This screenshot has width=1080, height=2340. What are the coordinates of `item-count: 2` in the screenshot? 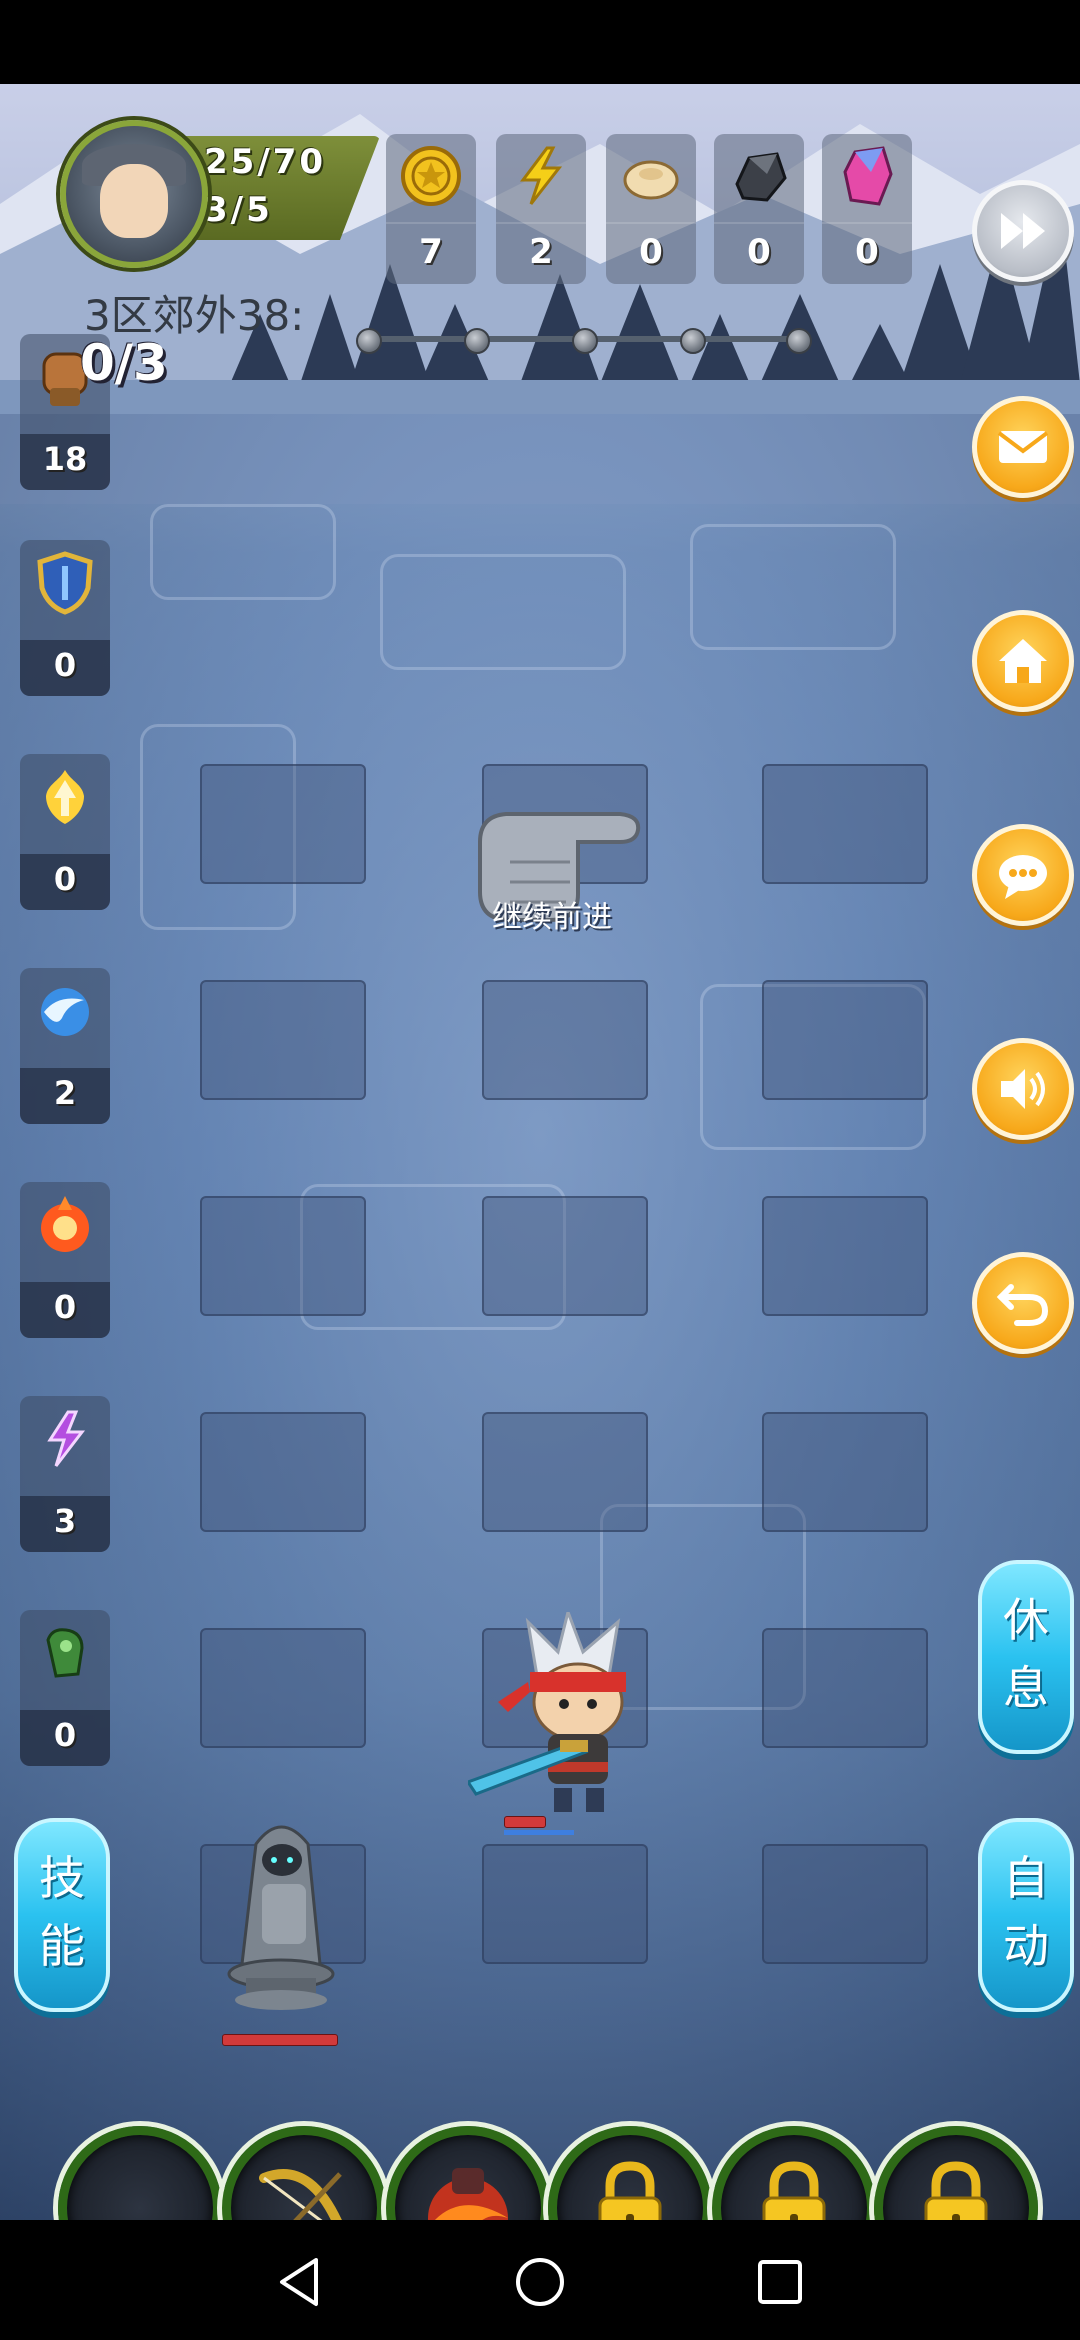 It's located at (65, 1093).